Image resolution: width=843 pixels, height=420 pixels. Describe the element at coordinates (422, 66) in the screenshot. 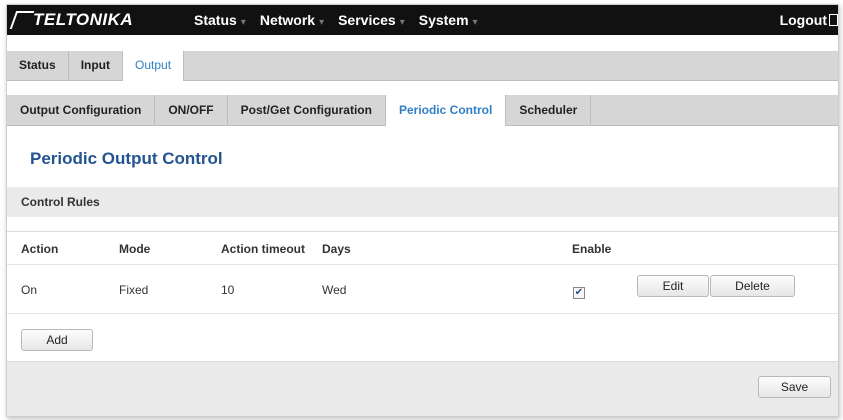

I see `primary-tabs: Status Input Output` at that location.